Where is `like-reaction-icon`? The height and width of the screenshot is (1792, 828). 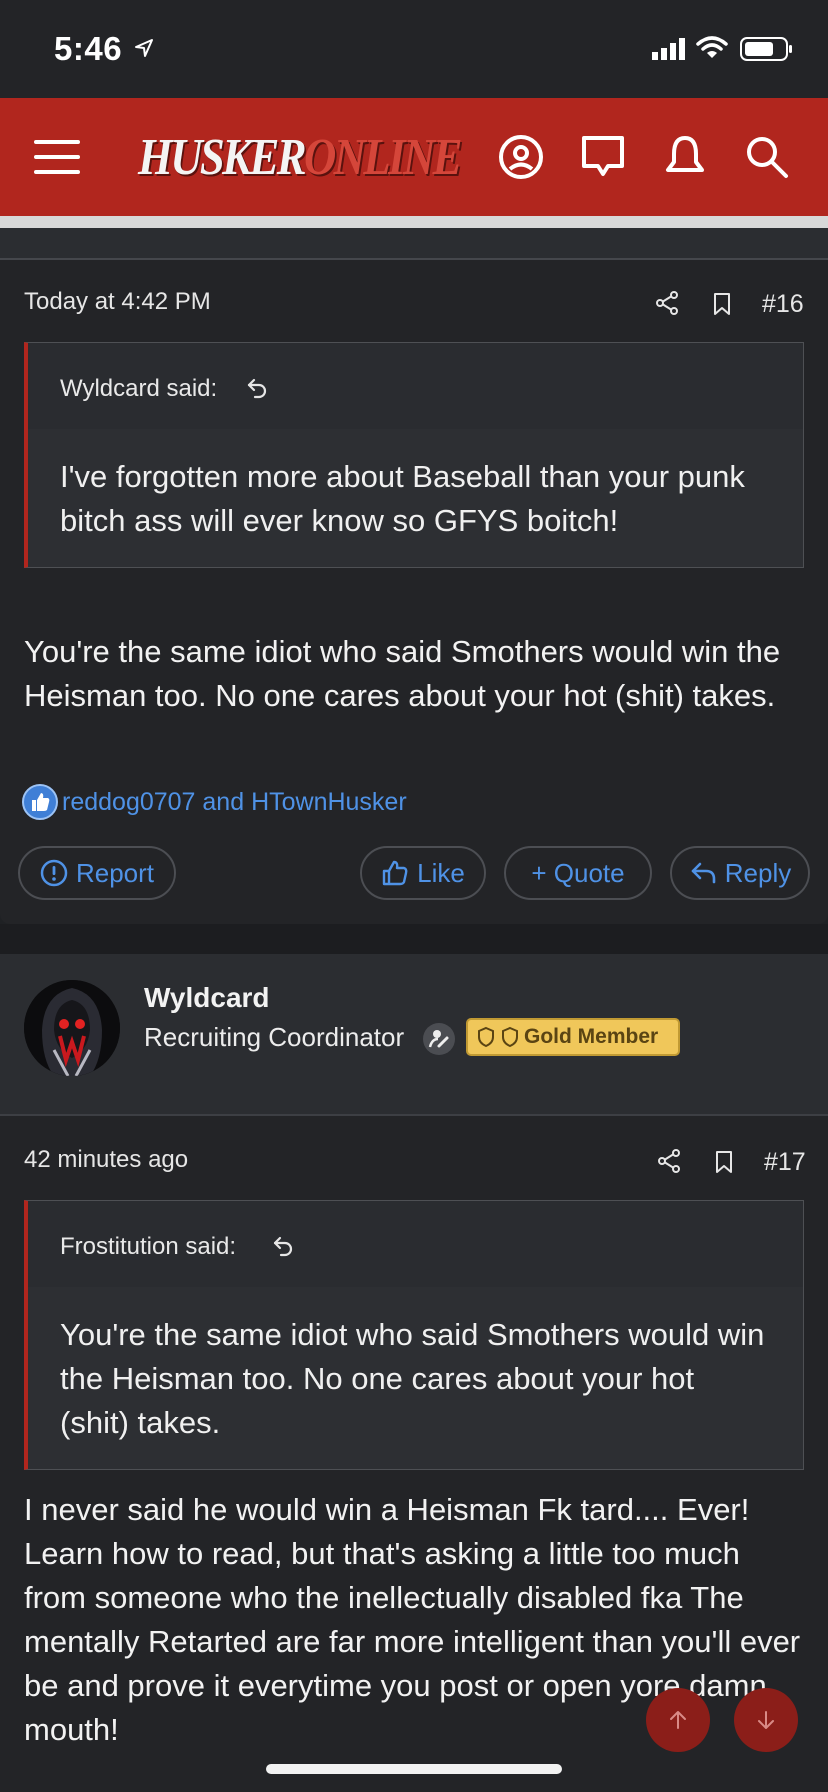 like-reaction-icon is located at coordinates (40, 802).